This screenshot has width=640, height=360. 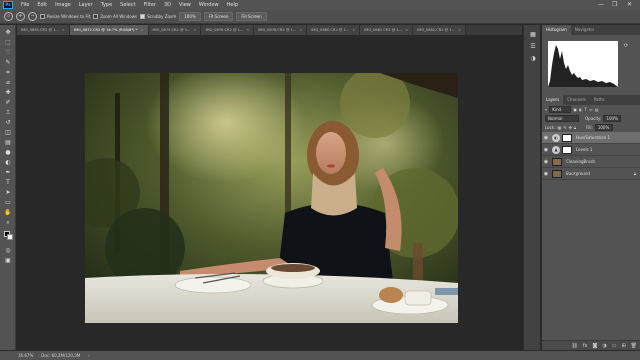 I want to click on lasso-tool-icon: ➰, so click(x=8, y=53).